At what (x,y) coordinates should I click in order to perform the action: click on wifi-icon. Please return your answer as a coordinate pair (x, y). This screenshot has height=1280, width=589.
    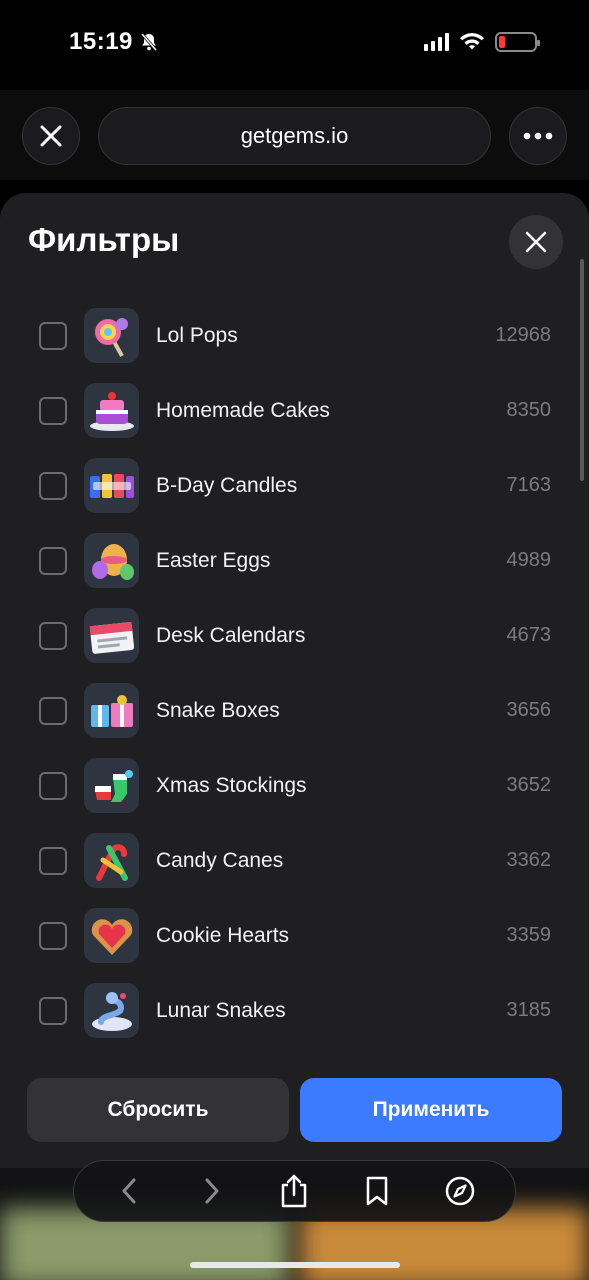
    Looking at the image, I should click on (472, 41).